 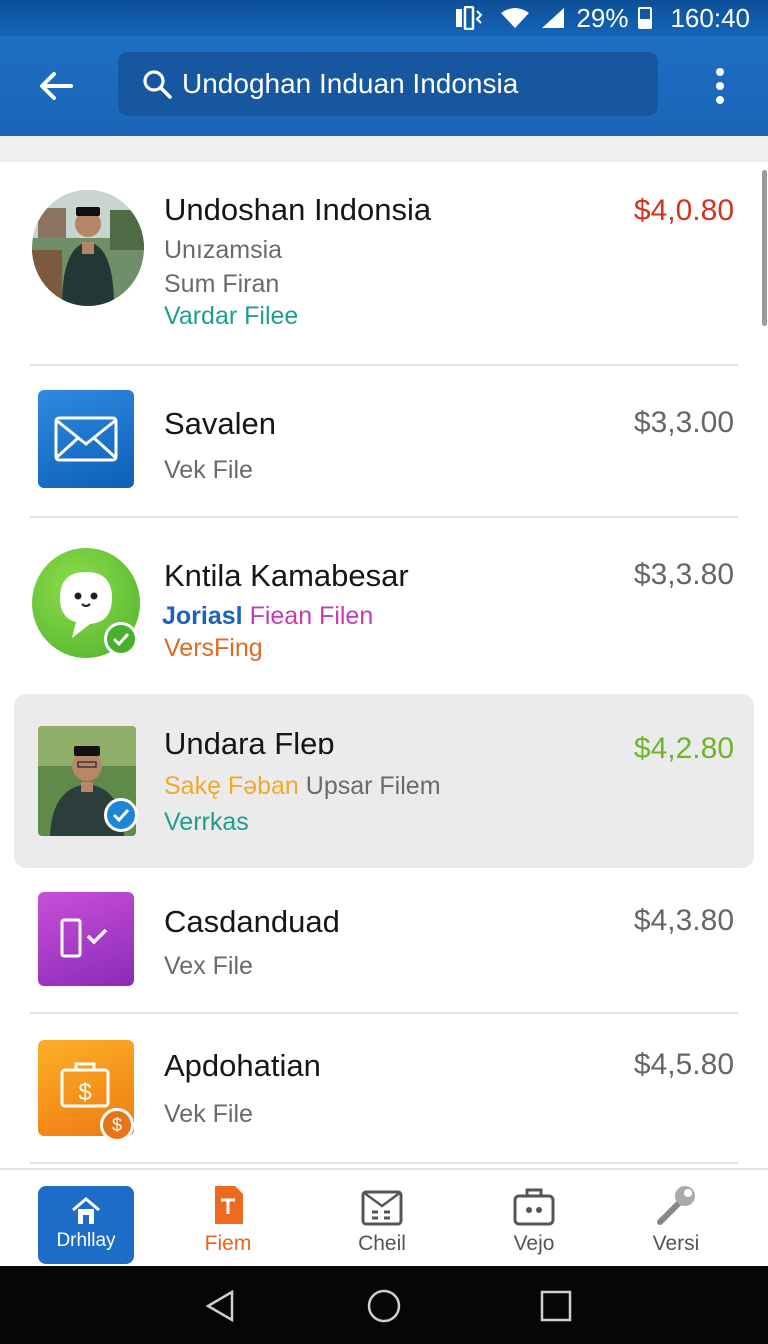 What do you see at coordinates (553, 18) in the screenshot?
I see `cell-signal-icon` at bounding box center [553, 18].